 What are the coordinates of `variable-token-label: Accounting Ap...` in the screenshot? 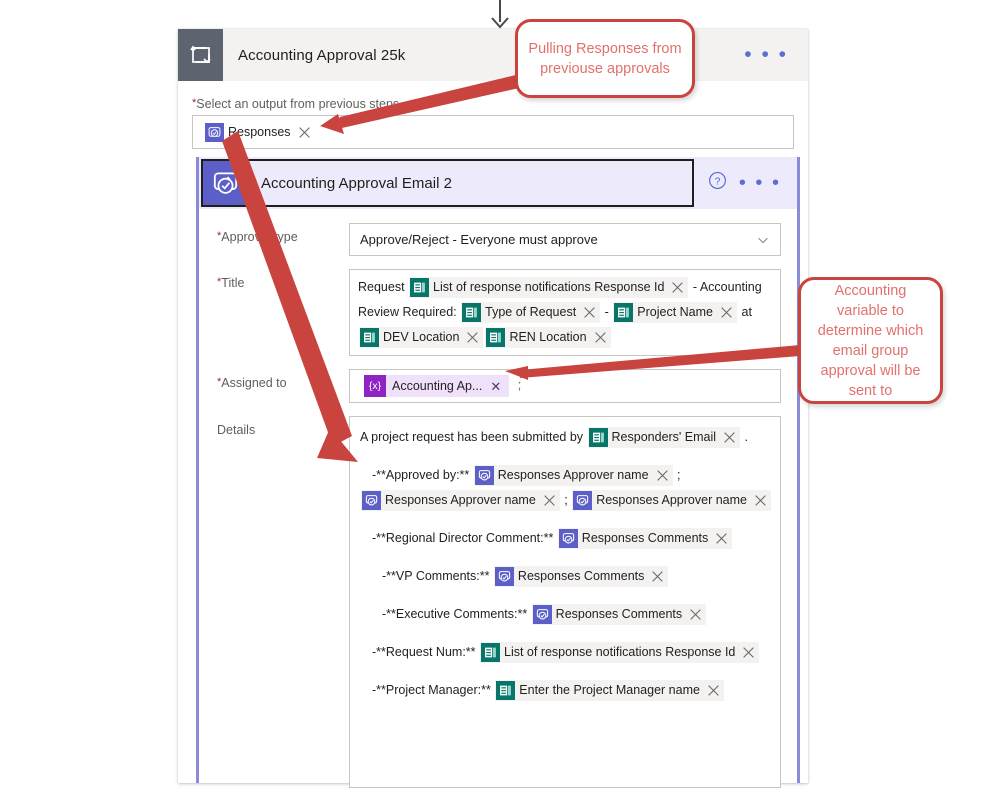 It's located at (437, 386).